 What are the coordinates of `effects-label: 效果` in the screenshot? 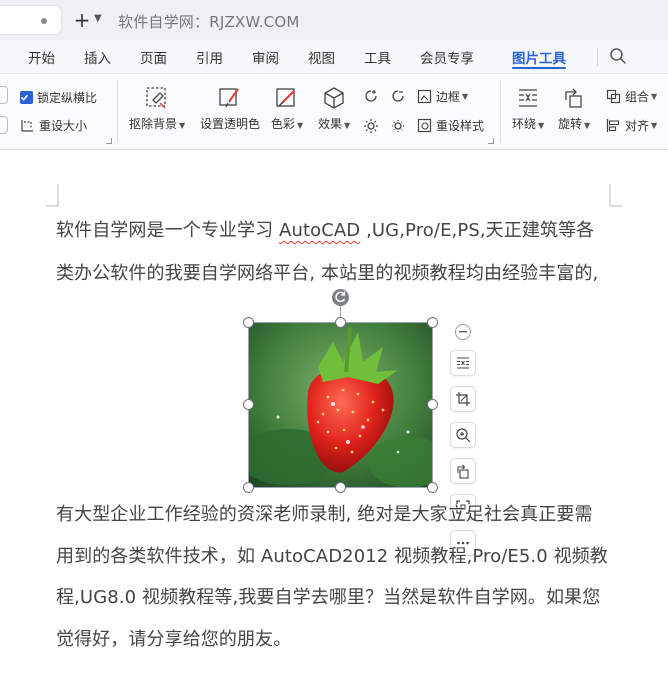 It's located at (330, 124).